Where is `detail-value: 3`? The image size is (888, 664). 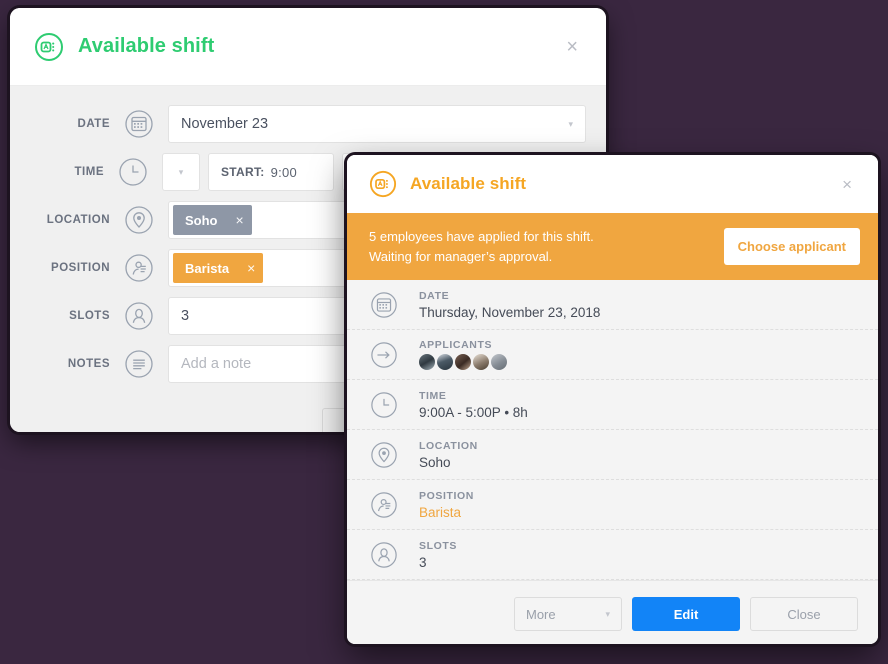
detail-value: 3 is located at coordinates (423, 562).